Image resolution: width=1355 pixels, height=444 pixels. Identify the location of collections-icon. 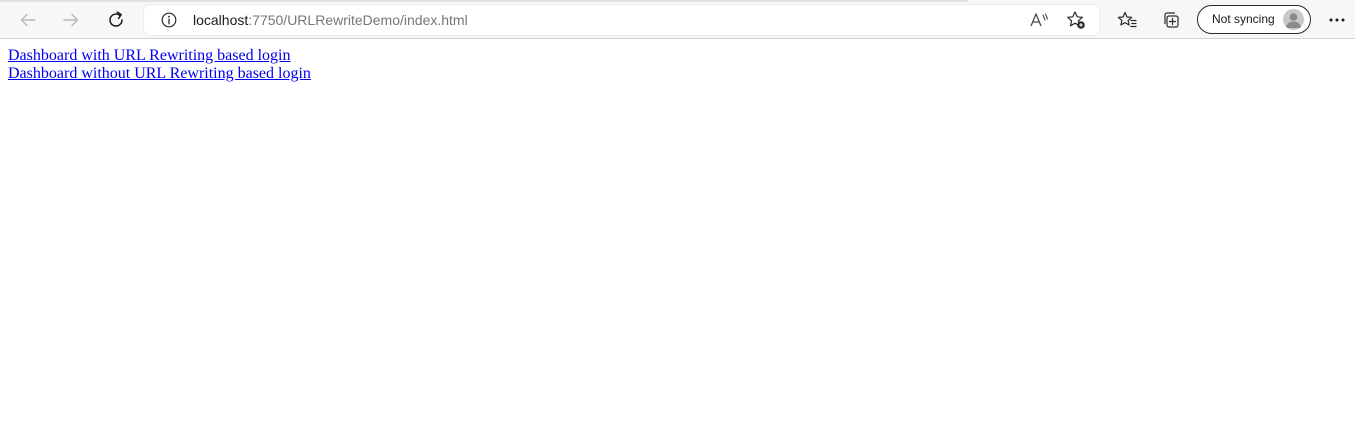
(1171, 20).